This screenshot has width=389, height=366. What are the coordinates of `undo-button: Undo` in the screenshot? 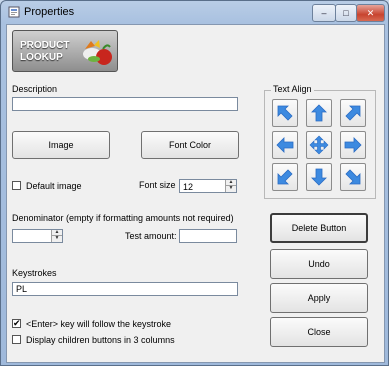 It's located at (319, 264).